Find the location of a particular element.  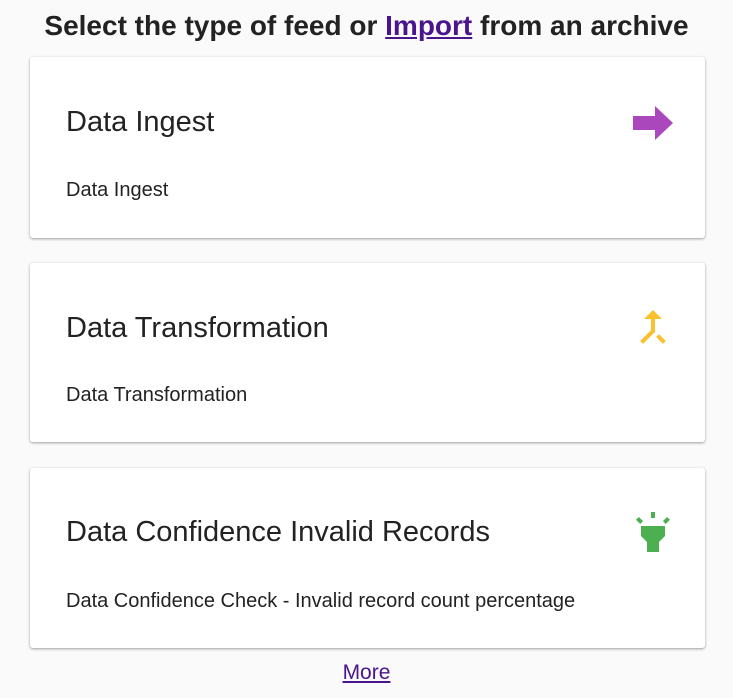

merge-icon is located at coordinates (653, 327).